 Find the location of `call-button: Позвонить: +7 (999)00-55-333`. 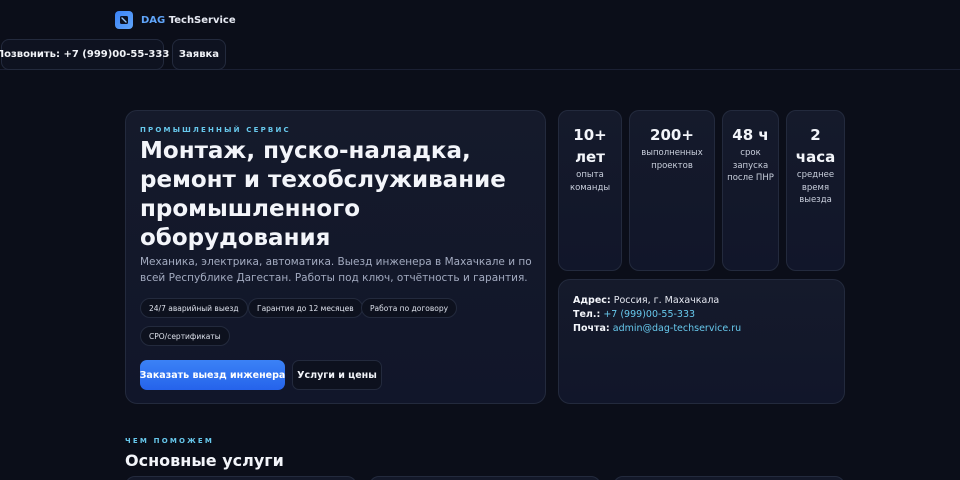

call-button: Позвонить: +7 (999)00-55-333 is located at coordinates (84, 54).